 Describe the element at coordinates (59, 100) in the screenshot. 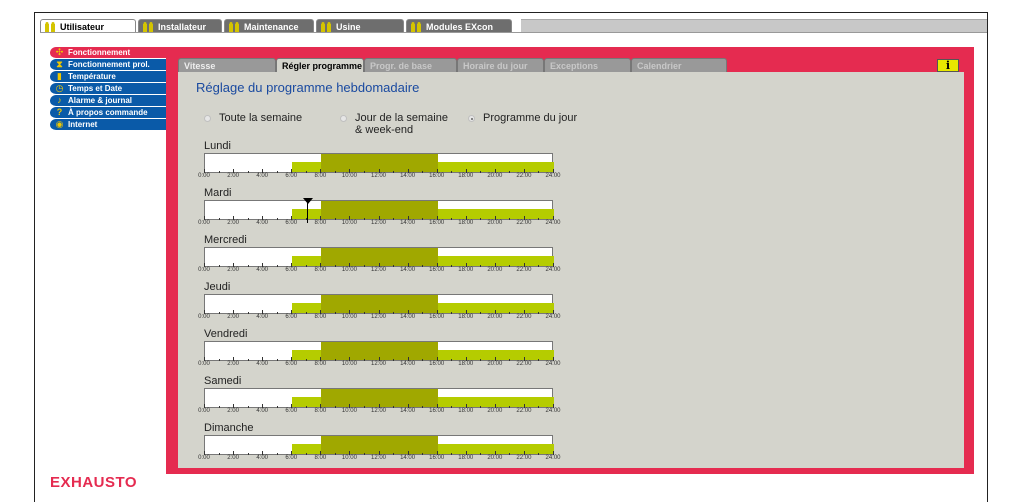

I see `bell-icon: ♪` at that location.